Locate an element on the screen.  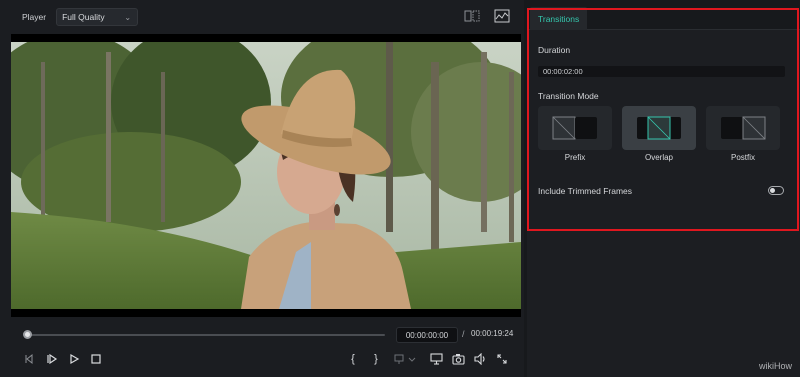
snapshot-menu-icon is located at coordinates (405, 359).